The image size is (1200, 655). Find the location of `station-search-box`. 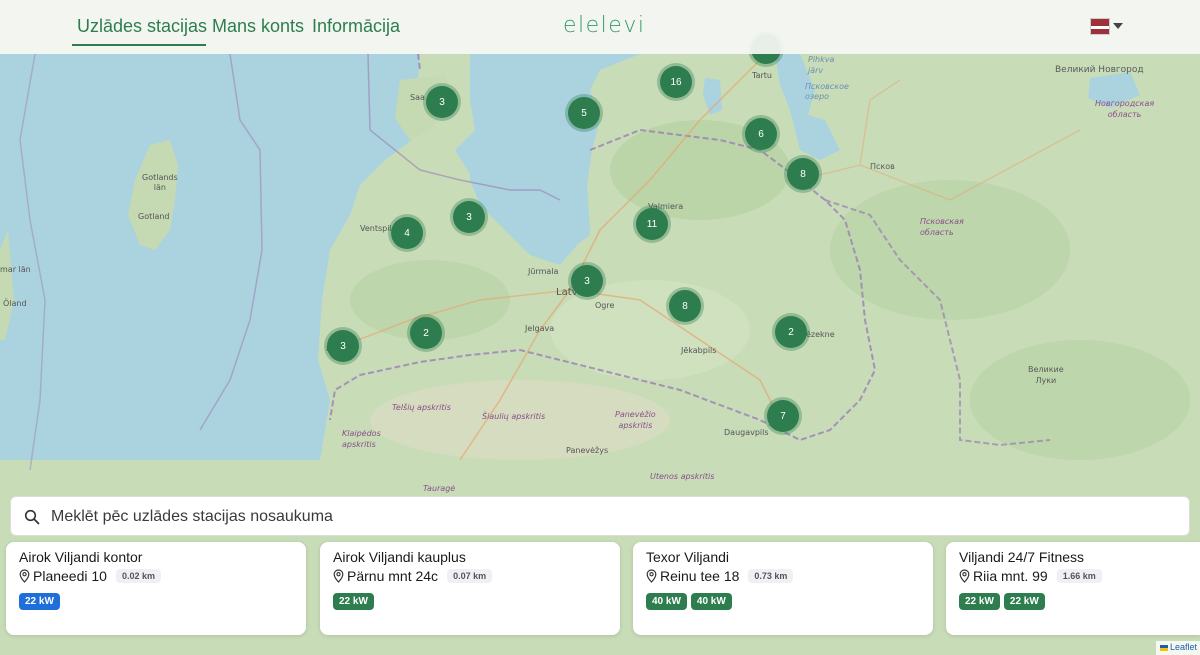

station-search-box is located at coordinates (600, 516).